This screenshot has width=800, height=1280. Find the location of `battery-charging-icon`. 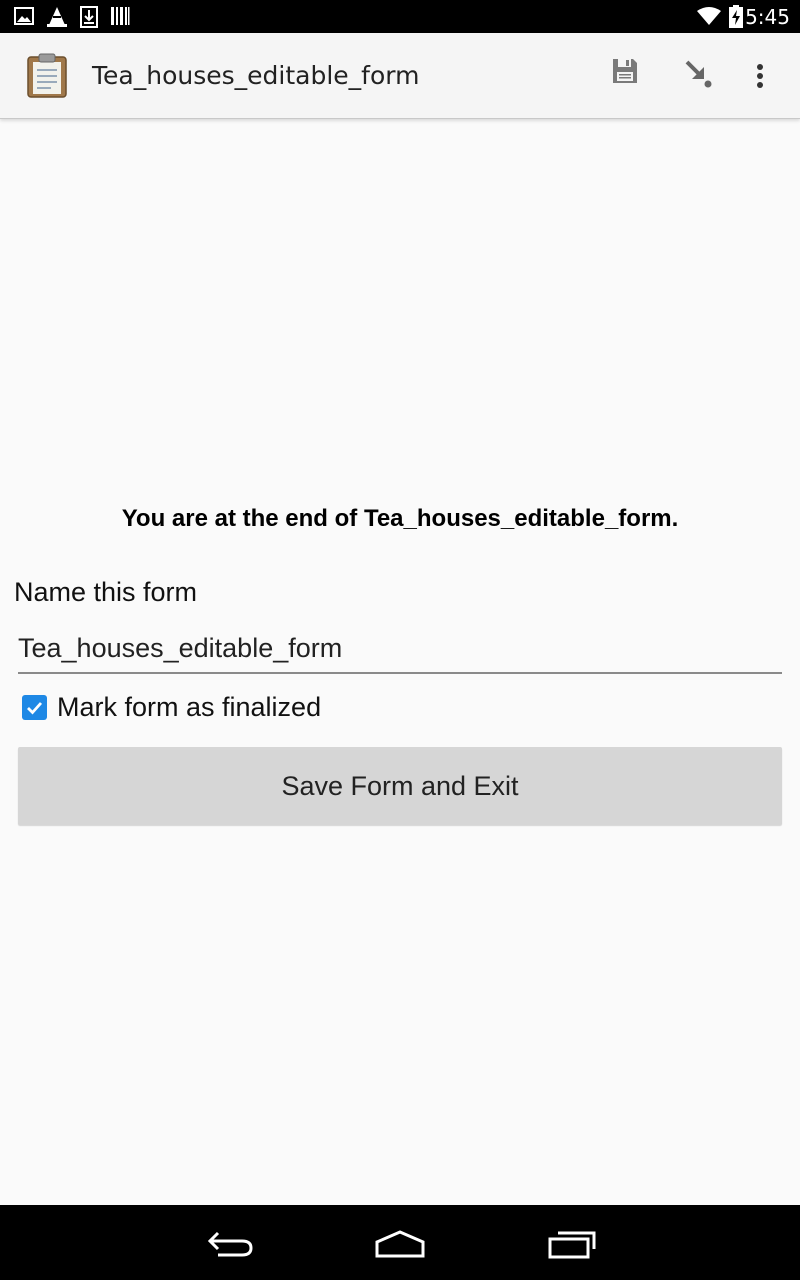

battery-charging-icon is located at coordinates (736, 16).